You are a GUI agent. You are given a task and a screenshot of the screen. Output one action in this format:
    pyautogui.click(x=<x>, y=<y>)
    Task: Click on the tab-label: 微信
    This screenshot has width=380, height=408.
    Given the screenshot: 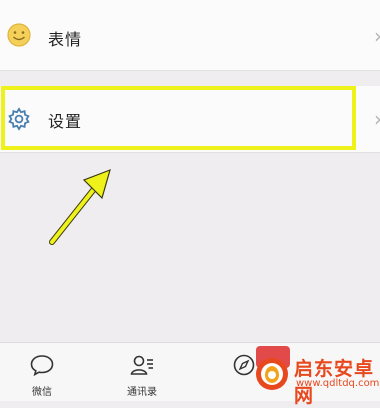 What is the action you would take?
    pyautogui.click(x=42, y=392)
    